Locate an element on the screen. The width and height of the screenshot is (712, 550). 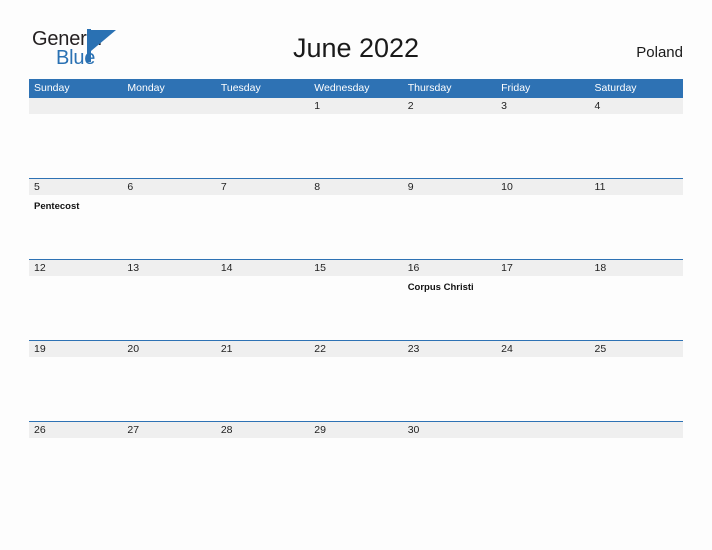
day-number: 11 is located at coordinates (600, 187).